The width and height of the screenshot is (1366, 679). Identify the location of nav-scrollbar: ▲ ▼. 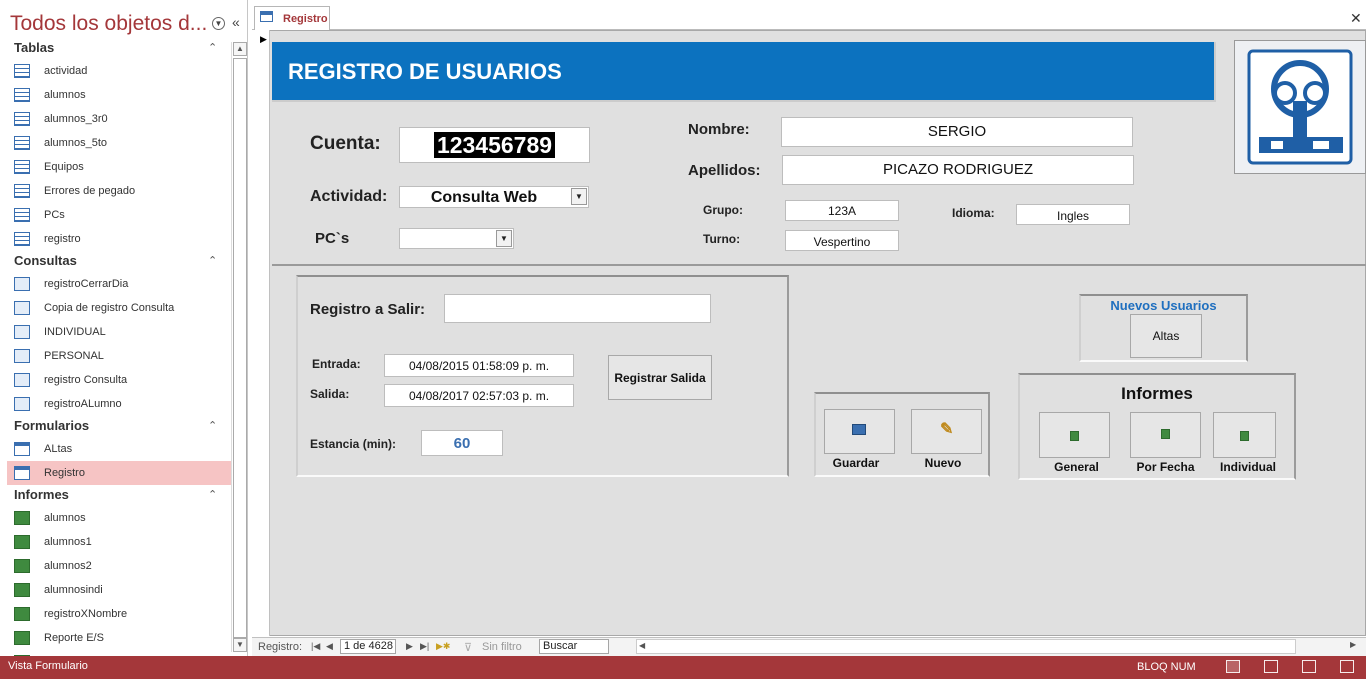
(239, 347).